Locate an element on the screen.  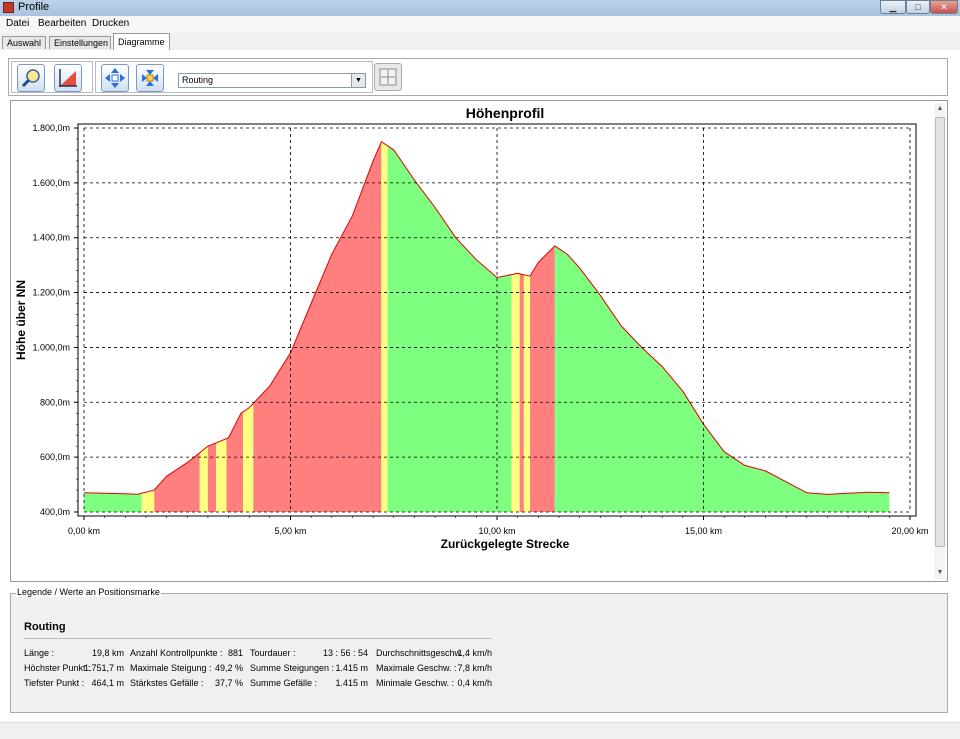
legend-series-name: Routing is located at coordinates (45, 627).